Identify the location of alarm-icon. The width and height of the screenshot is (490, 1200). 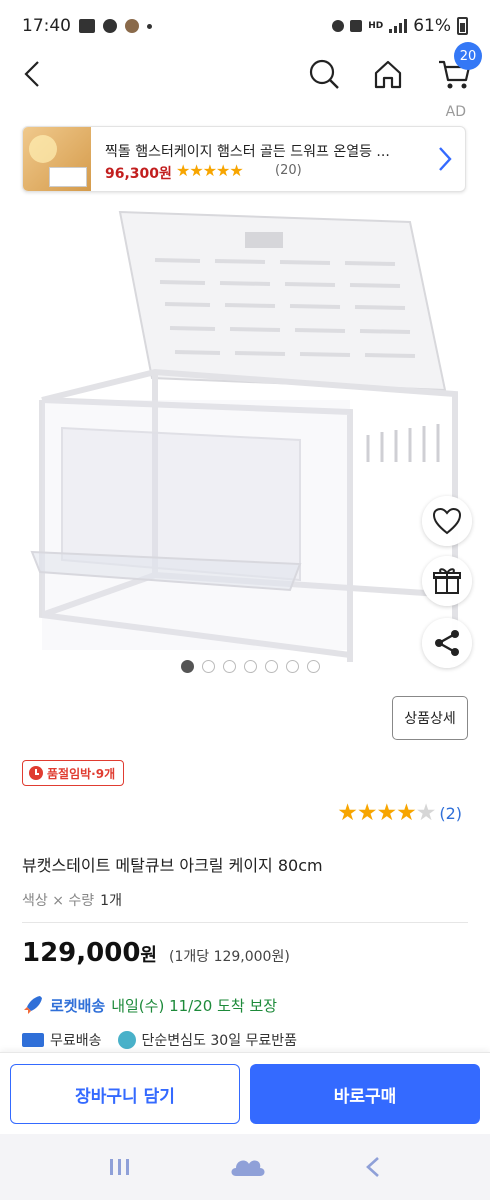
(338, 26).